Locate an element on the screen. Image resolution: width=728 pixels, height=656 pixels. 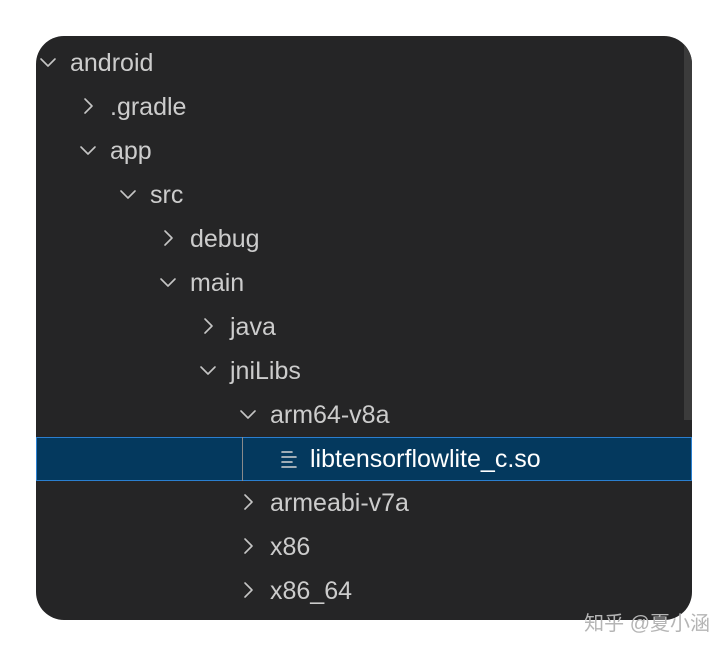
tree-item-label: debug is located at coordinates (225, 239).